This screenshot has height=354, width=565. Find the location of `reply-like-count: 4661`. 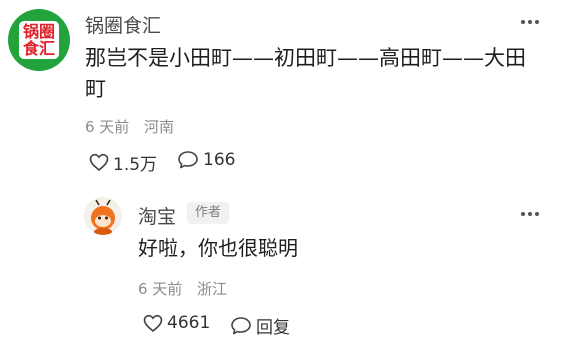

reply-like-count: 4661 is located at coordinates (189, 323).